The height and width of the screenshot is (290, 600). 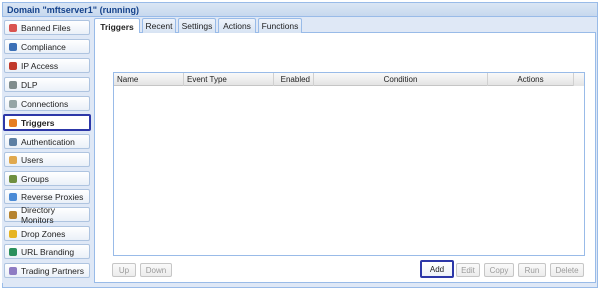 I want to click on tab-actions: Actions, so click(x=237, y=25).